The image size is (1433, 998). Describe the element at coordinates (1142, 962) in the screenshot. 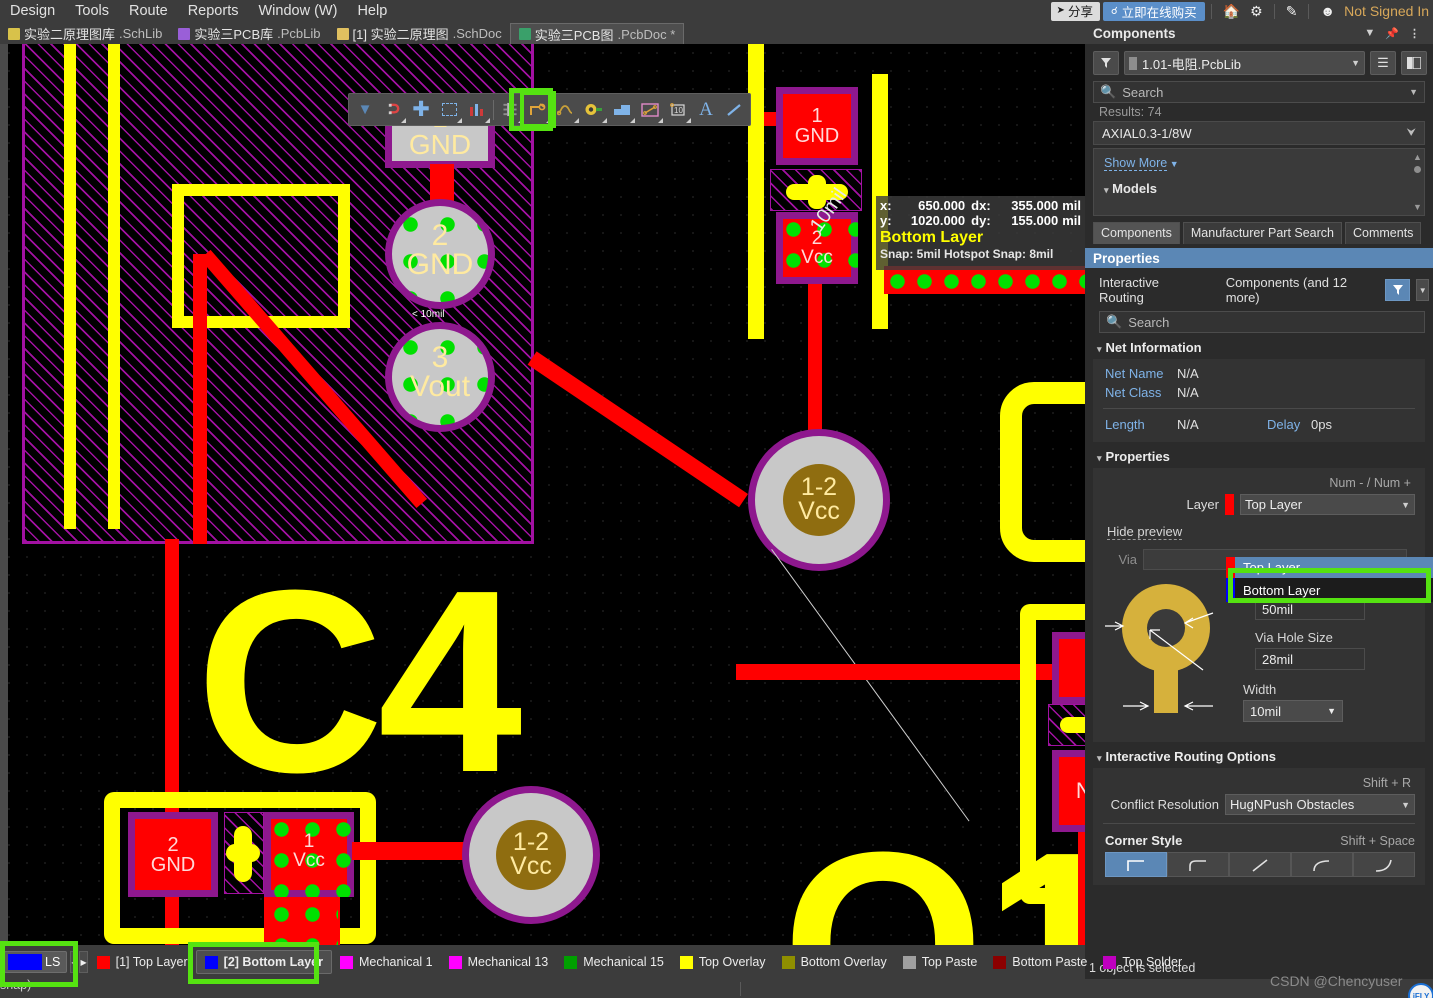

I see `layer-tab-top-solder: Top Solder` at that location.